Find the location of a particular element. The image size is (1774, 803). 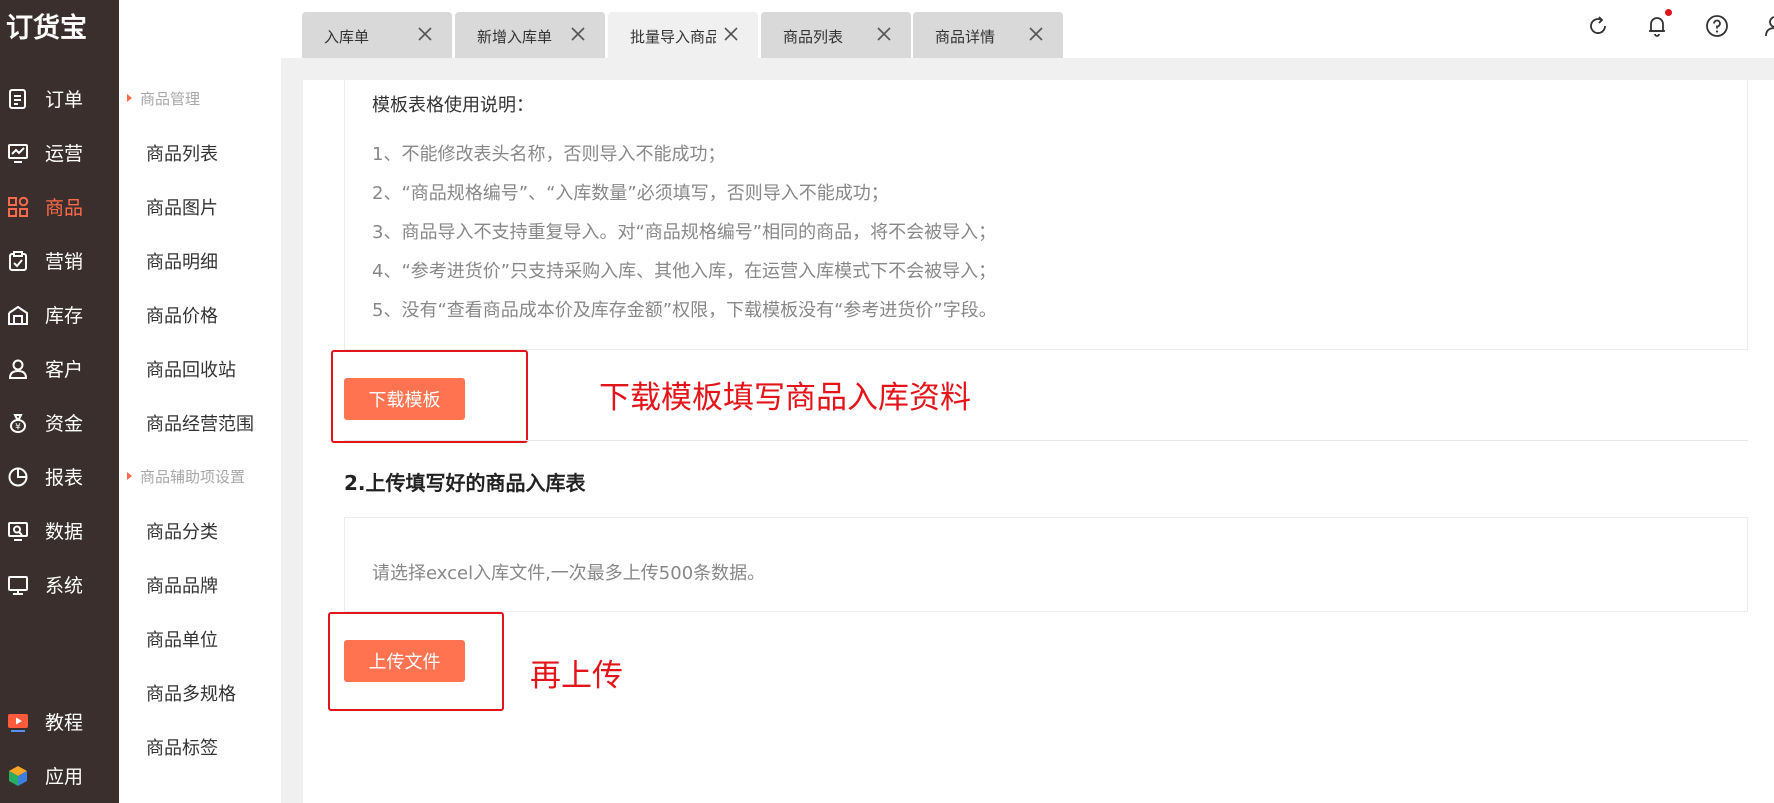

sidebar-item-tutorial: 教程 is located at coordinates (59, 721).